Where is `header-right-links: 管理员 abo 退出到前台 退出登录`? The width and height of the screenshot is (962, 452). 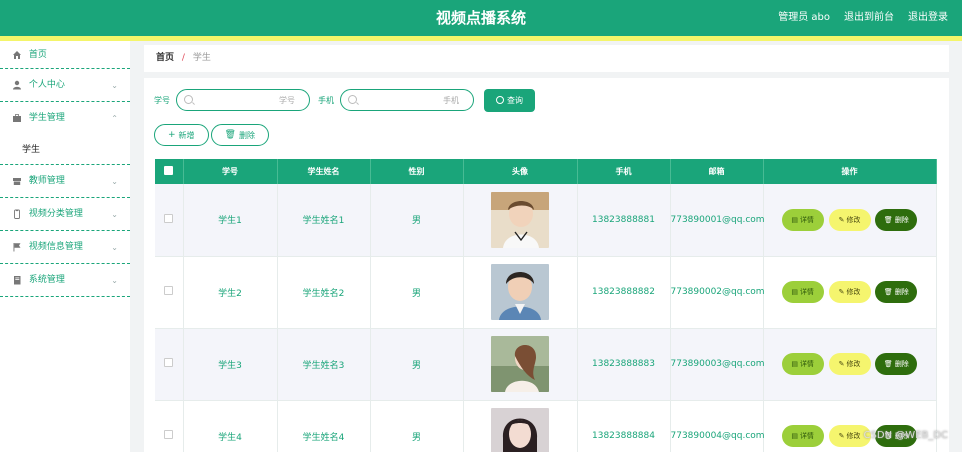 header-right-links: 管理员 abo 退出到前台 退出登录 is located at coordinates (863, 18).